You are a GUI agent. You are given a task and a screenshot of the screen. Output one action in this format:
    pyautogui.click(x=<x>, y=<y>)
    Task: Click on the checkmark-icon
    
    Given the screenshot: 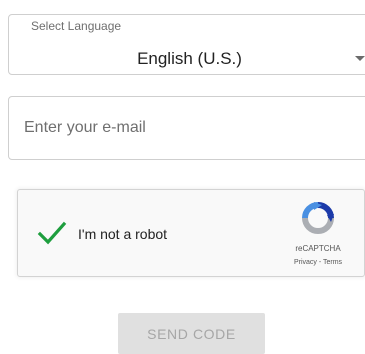 What is the action you would take?
    pyautogui.click(x=52, y=233)
    